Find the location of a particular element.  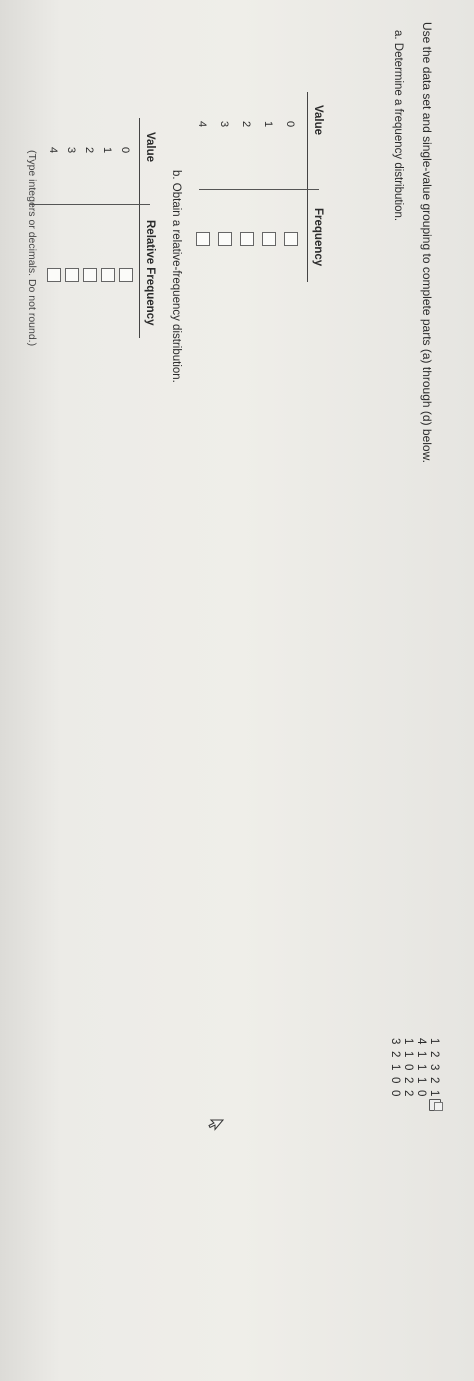

data-row: 4 1 1 1 0 is located at coordinates (420, 1070).